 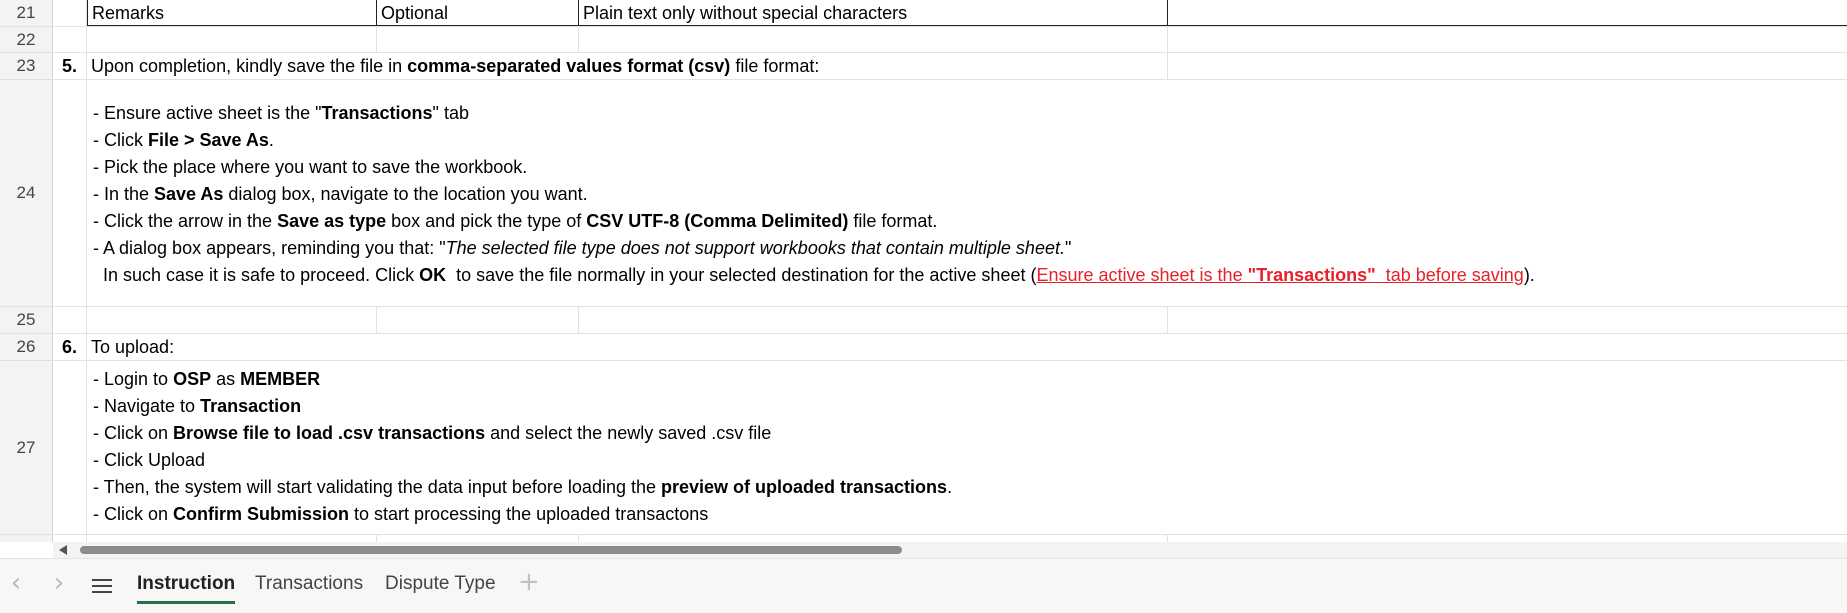 I want to click on row-header-21: 21, so click(x=26, y=13).